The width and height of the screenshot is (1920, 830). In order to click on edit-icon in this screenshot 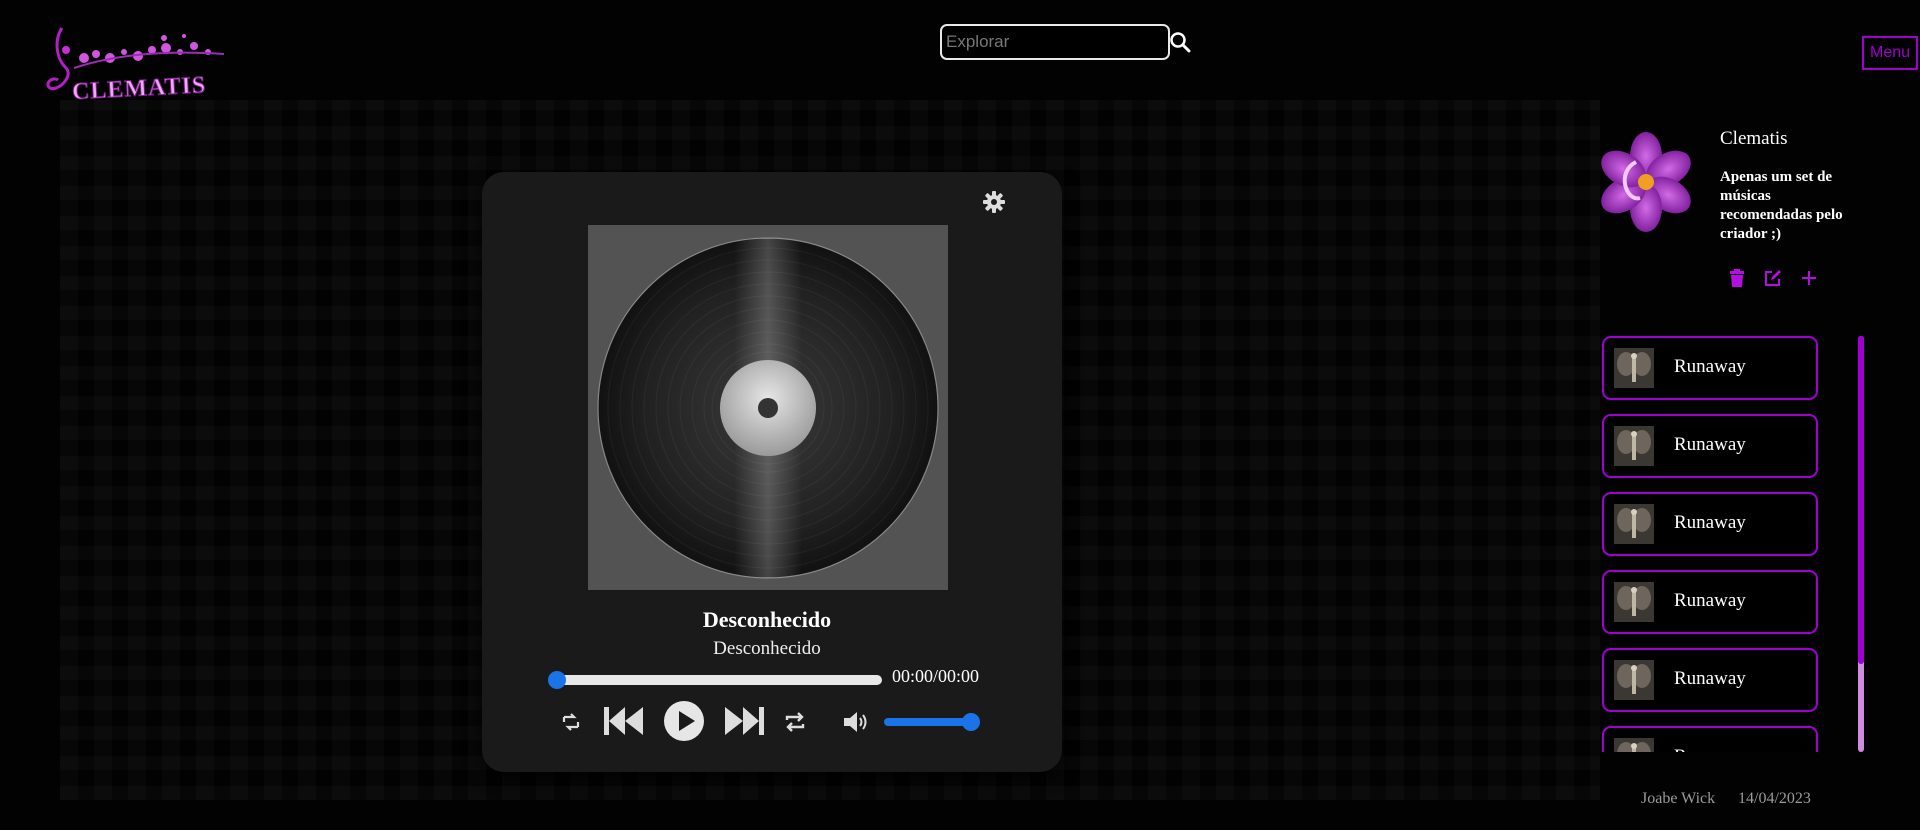, I will do `click(1773, 278)`.